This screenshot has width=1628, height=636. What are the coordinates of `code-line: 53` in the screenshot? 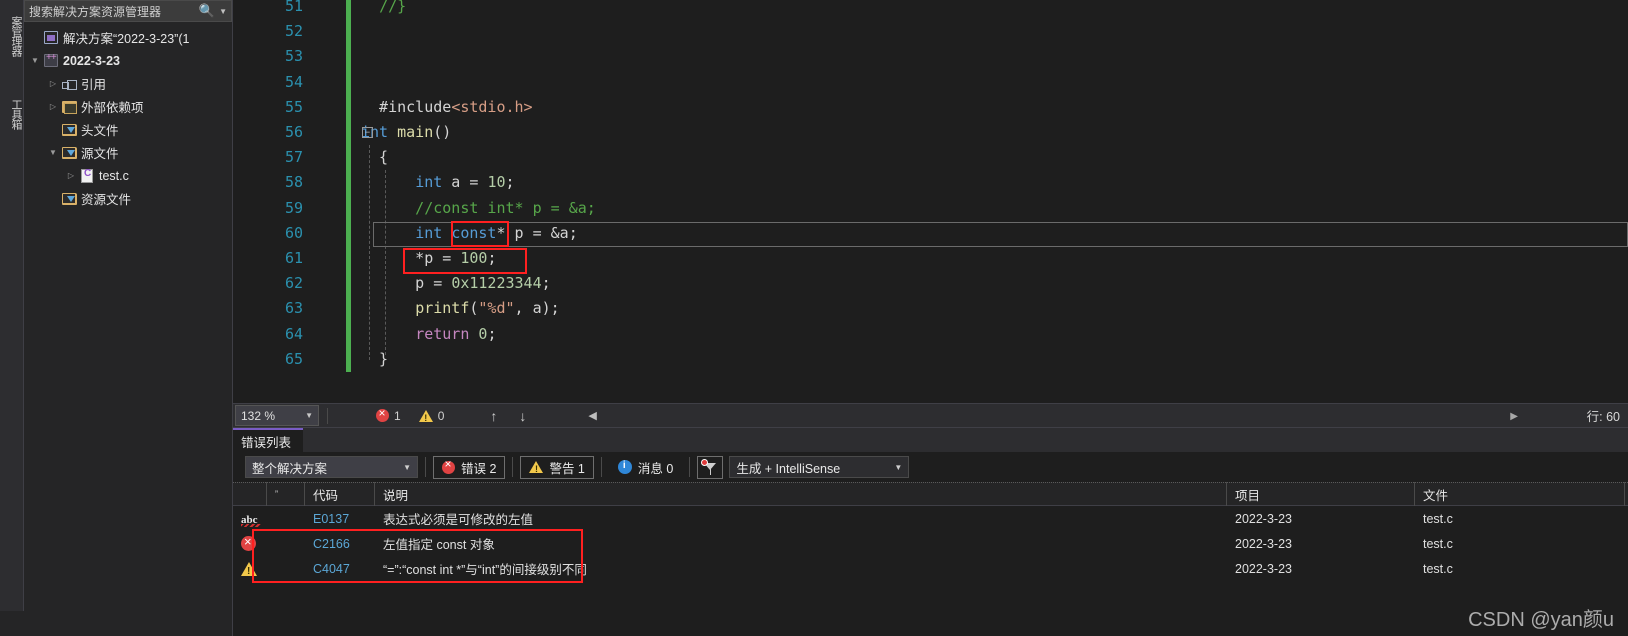 It's located at (930, 57).